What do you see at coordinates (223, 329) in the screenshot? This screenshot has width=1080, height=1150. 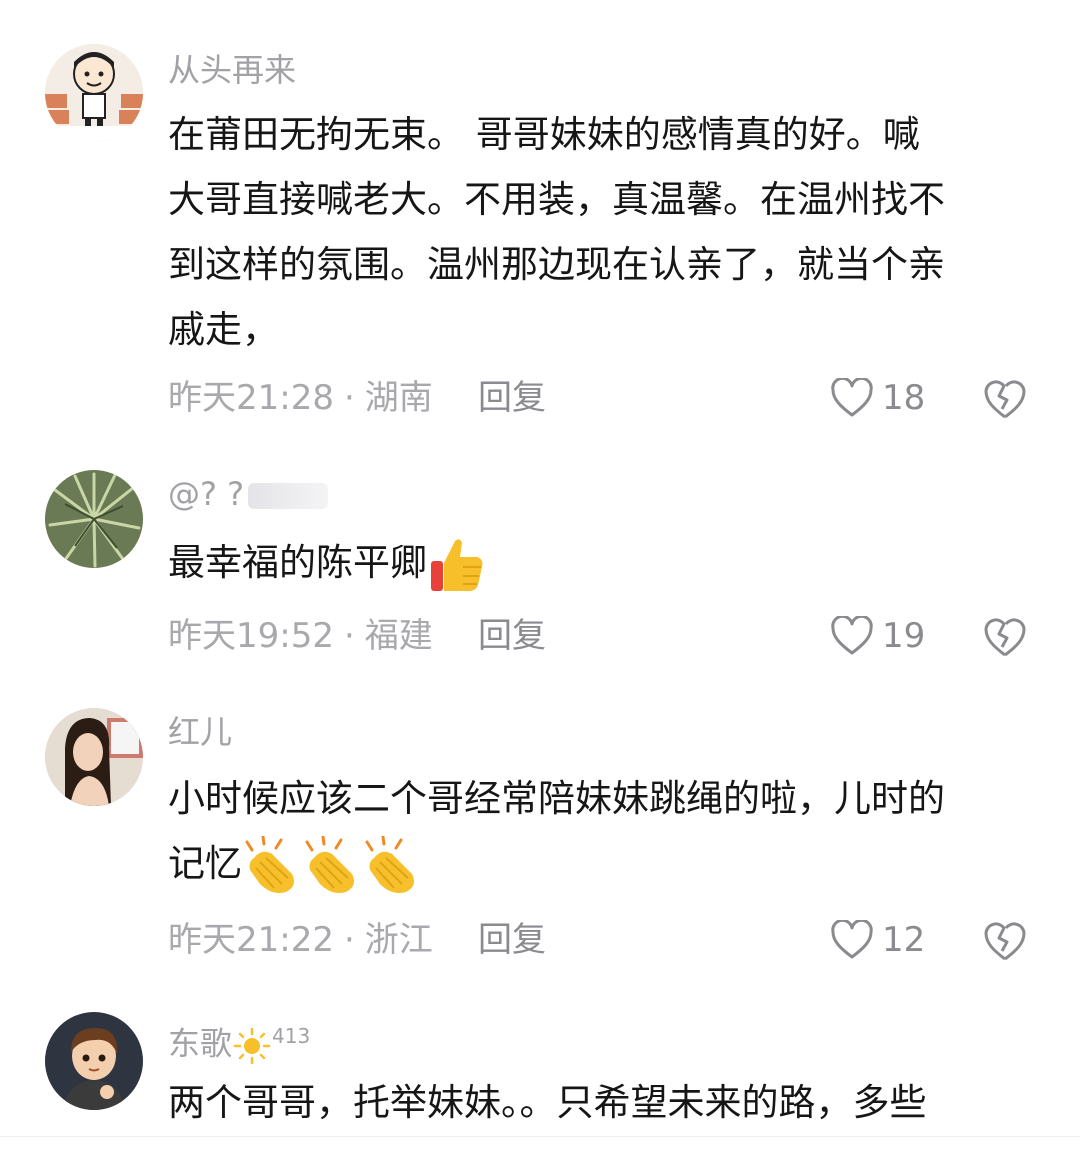 I see `comment-line: 戚走，` at bounding box center [223, 329].